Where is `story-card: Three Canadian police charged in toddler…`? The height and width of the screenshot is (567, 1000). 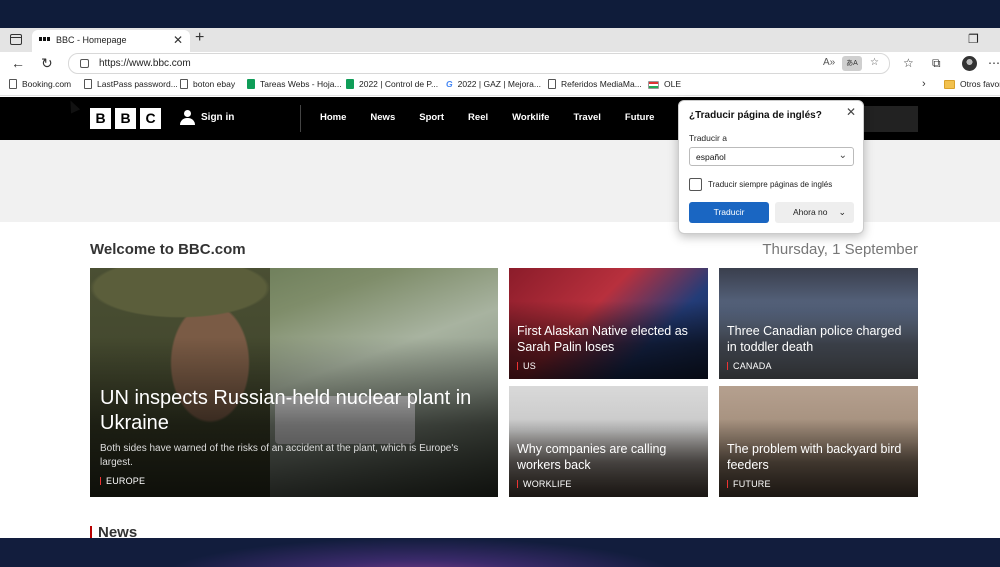 story-card: Three Canadian police charged in toddler… is located at coordinates (818, 323).